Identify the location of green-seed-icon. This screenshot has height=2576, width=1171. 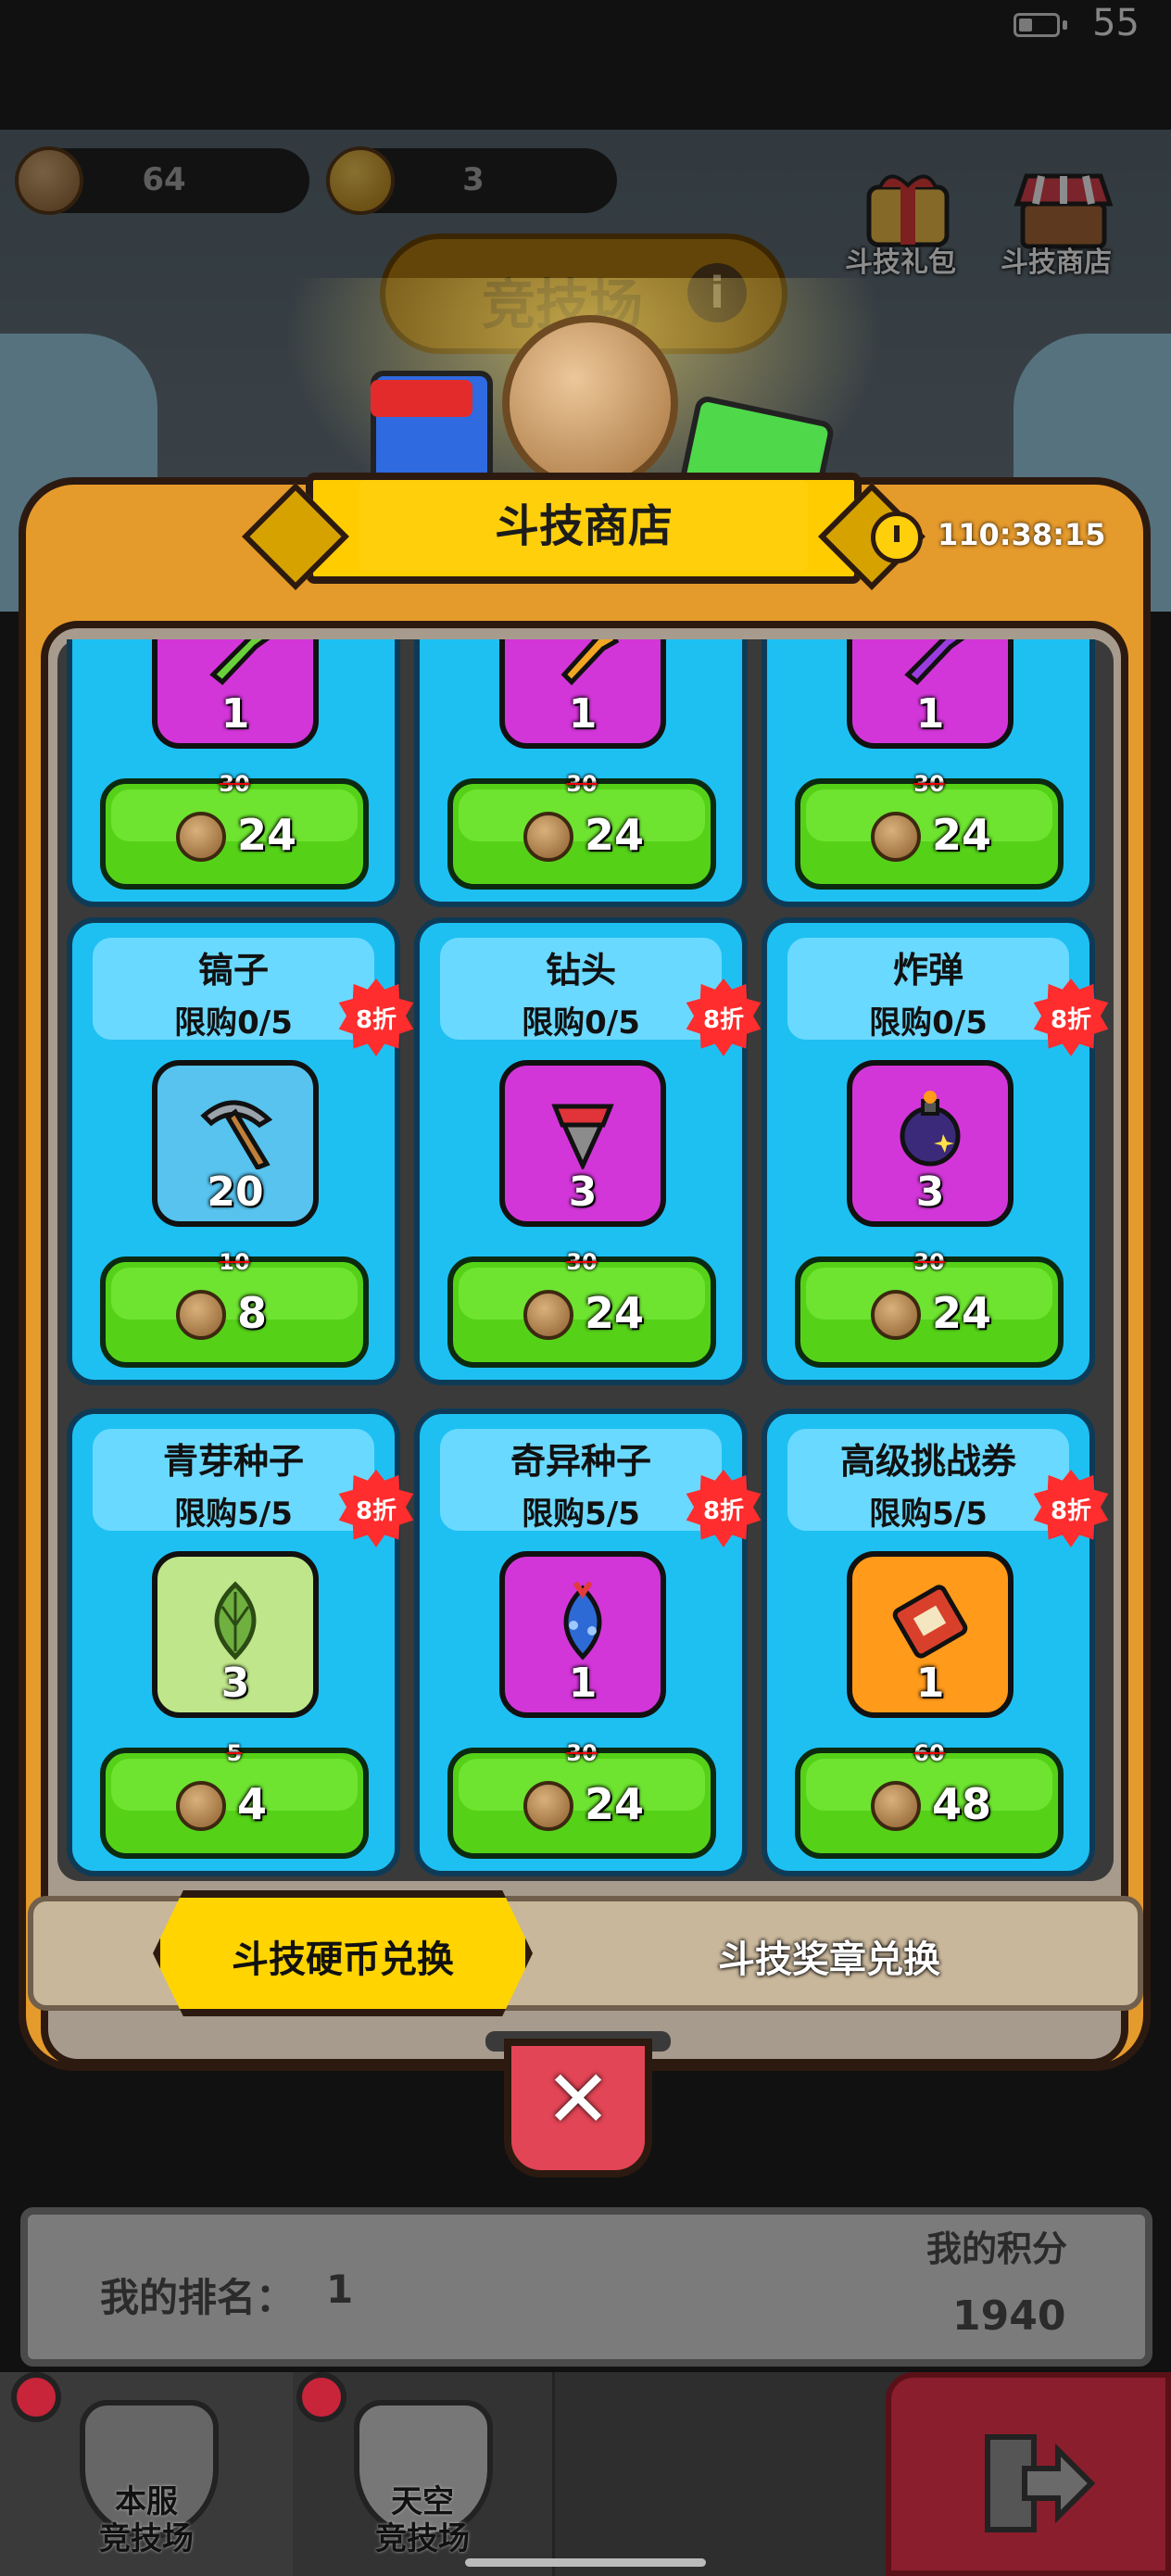
(236, 1621).